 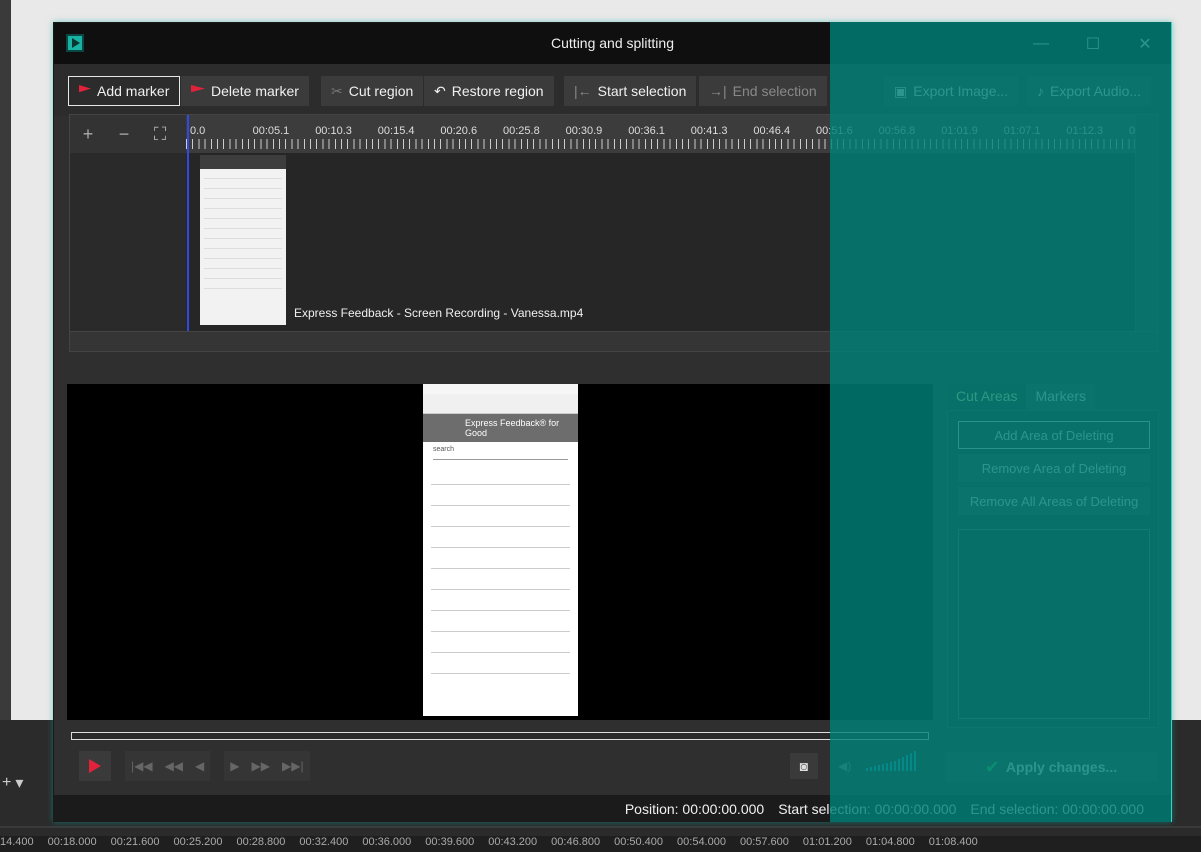 What do you see at coordinates (199, 766) in the screenshot?
I see `step-back-icon: ◀` at bounding box center [199, 766].